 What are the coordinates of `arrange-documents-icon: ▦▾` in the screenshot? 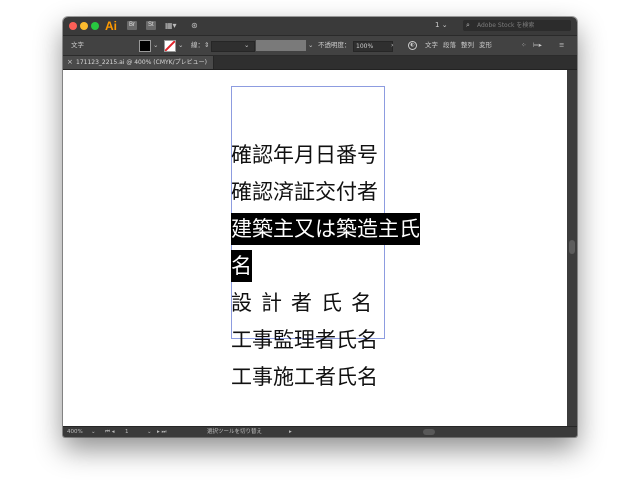 It's located at (171, 26).